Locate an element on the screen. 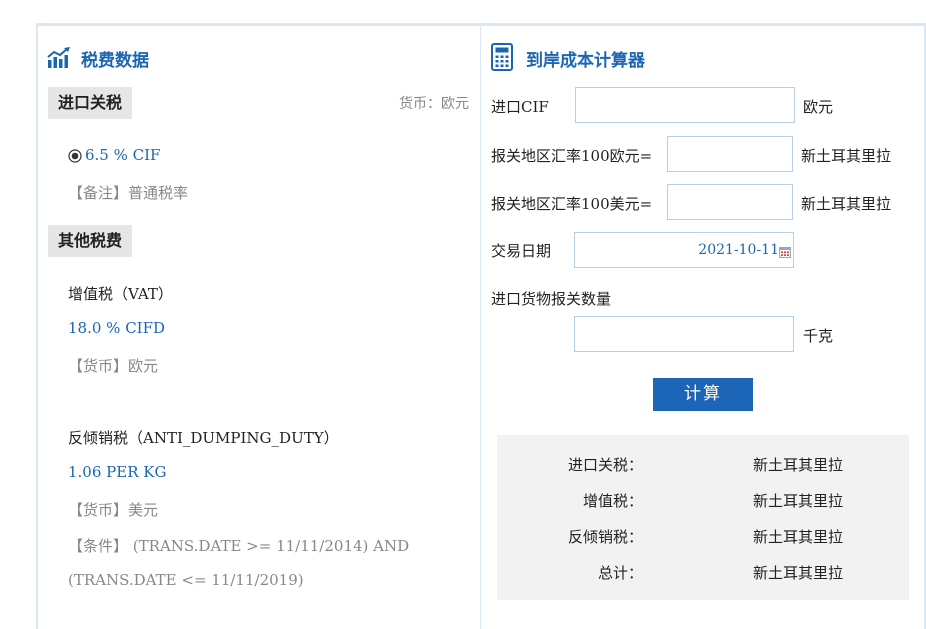  calculator-title: 到岸成本计算器 is located at coordinates (585, 61).